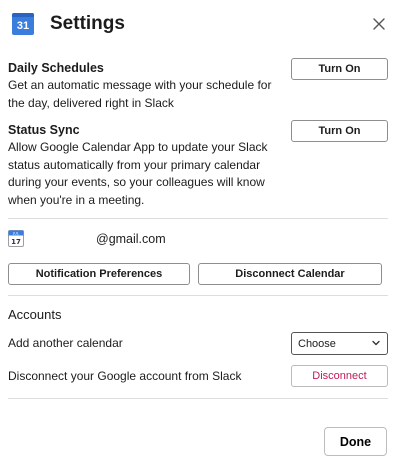 The width and height of the screenshot is (400, 461). I want to click on logo-text: 31, so click(23, 26).